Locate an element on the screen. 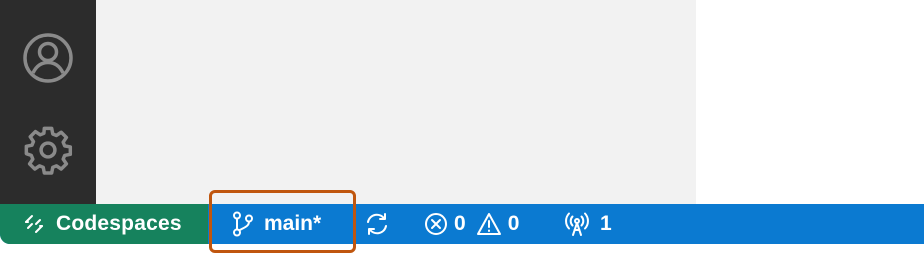 The image size is (924, 266). remote-icon is located at coordinates (34, 224).